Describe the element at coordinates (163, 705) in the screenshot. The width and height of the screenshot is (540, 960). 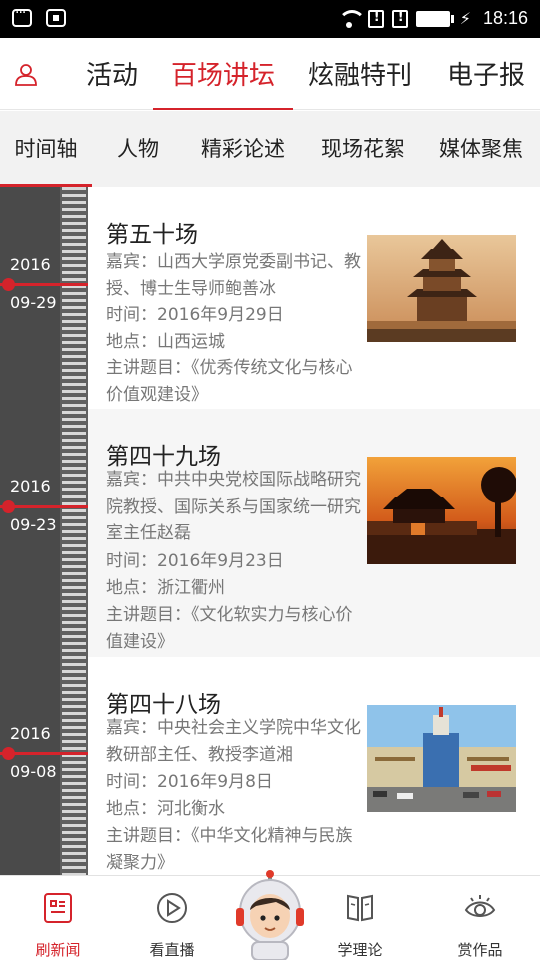
I see `lecture-title: 第四十八场` at that location.